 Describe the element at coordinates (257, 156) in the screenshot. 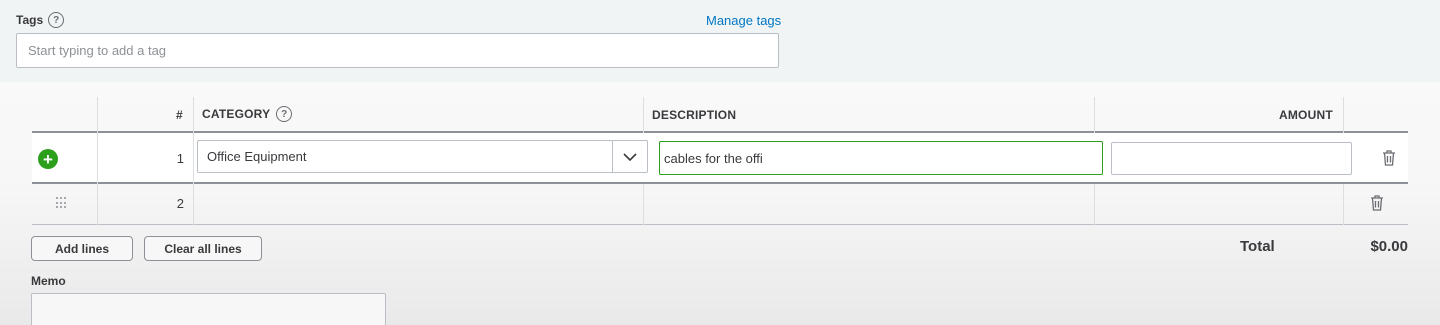

I see `category-value: Office Equipment` at that location.